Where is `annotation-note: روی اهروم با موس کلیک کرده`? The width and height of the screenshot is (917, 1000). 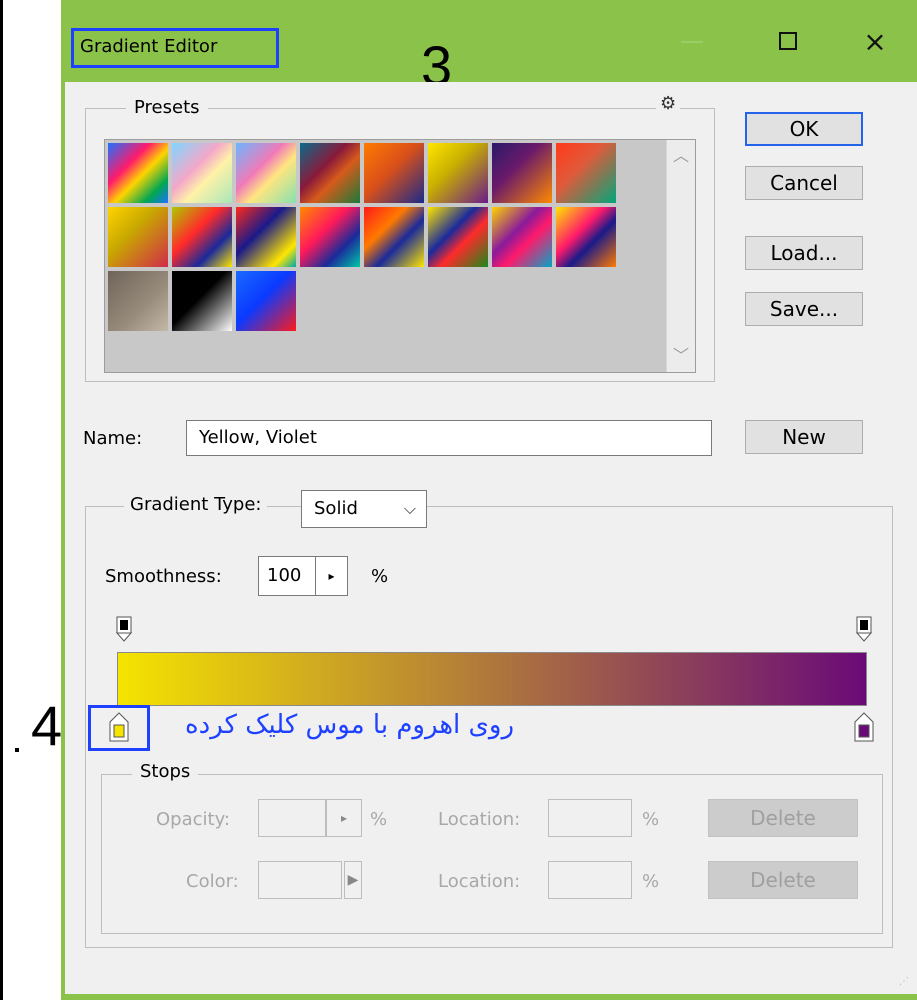 annotation-note: روی اهروم با موس کلیک کرده is located at coordinates (349, 725).